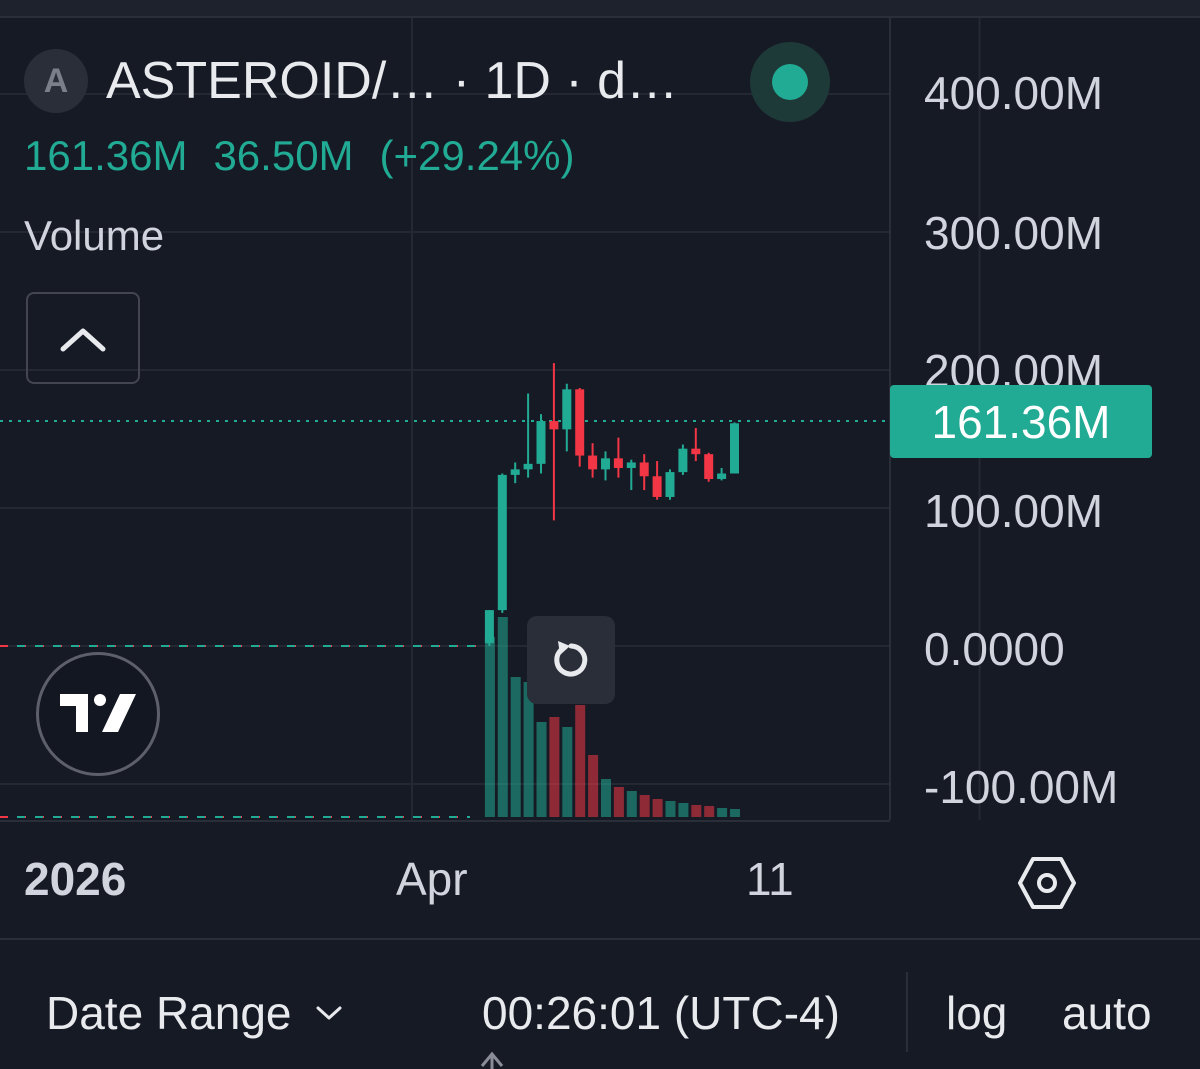 Image resolution: width=1200 pixels, height=1069 pixels. What do you see at coordinates (1021, 787) in the screenshot?
I see `y-axis-tick: -100.00M` at bounding box center [1021, 787].